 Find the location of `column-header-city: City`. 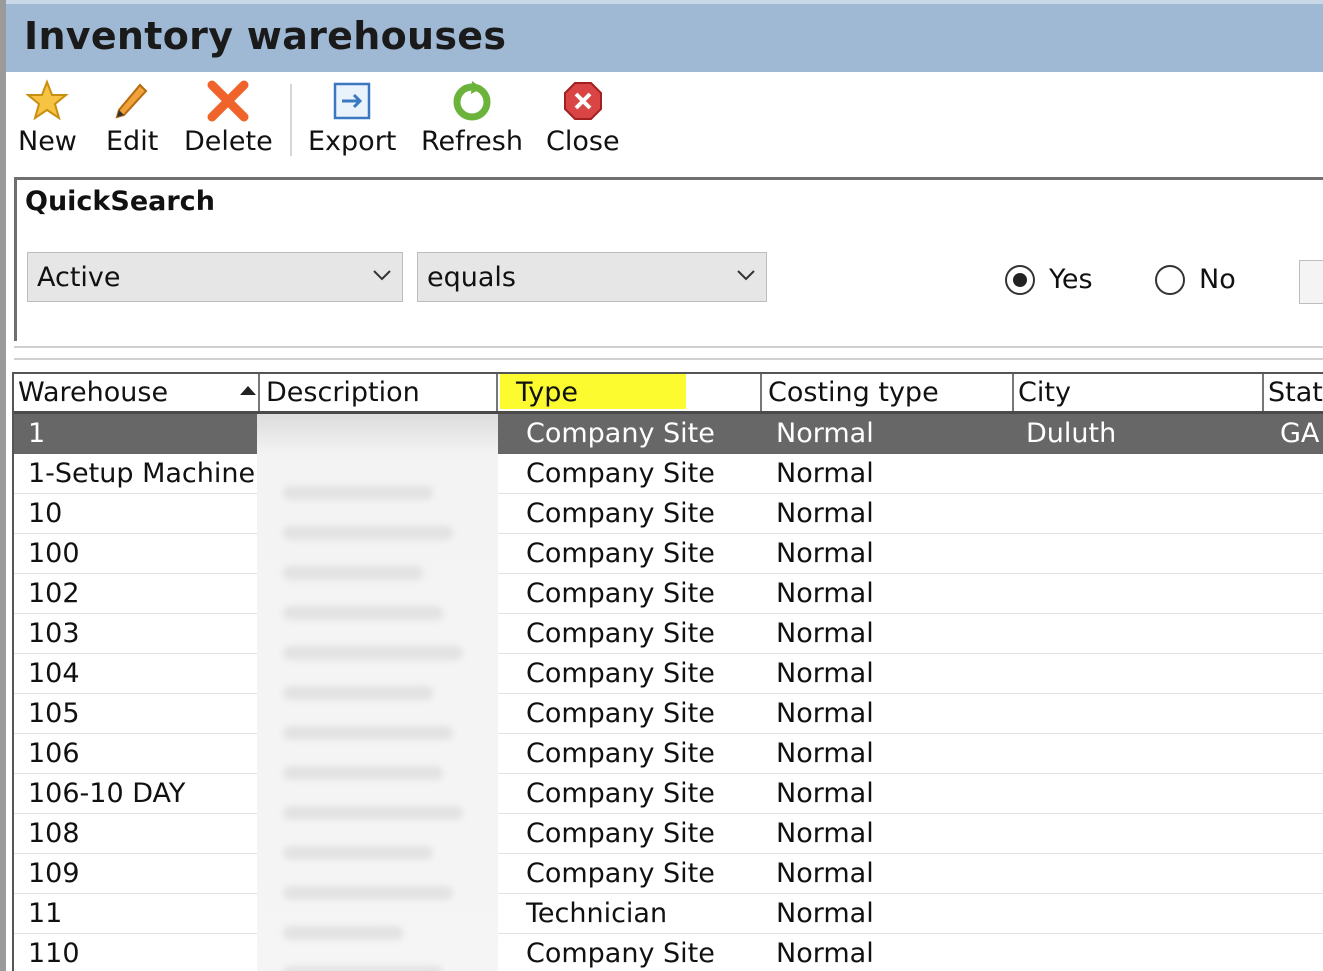

column-header-city: City is located at coordinates (1139, 392).